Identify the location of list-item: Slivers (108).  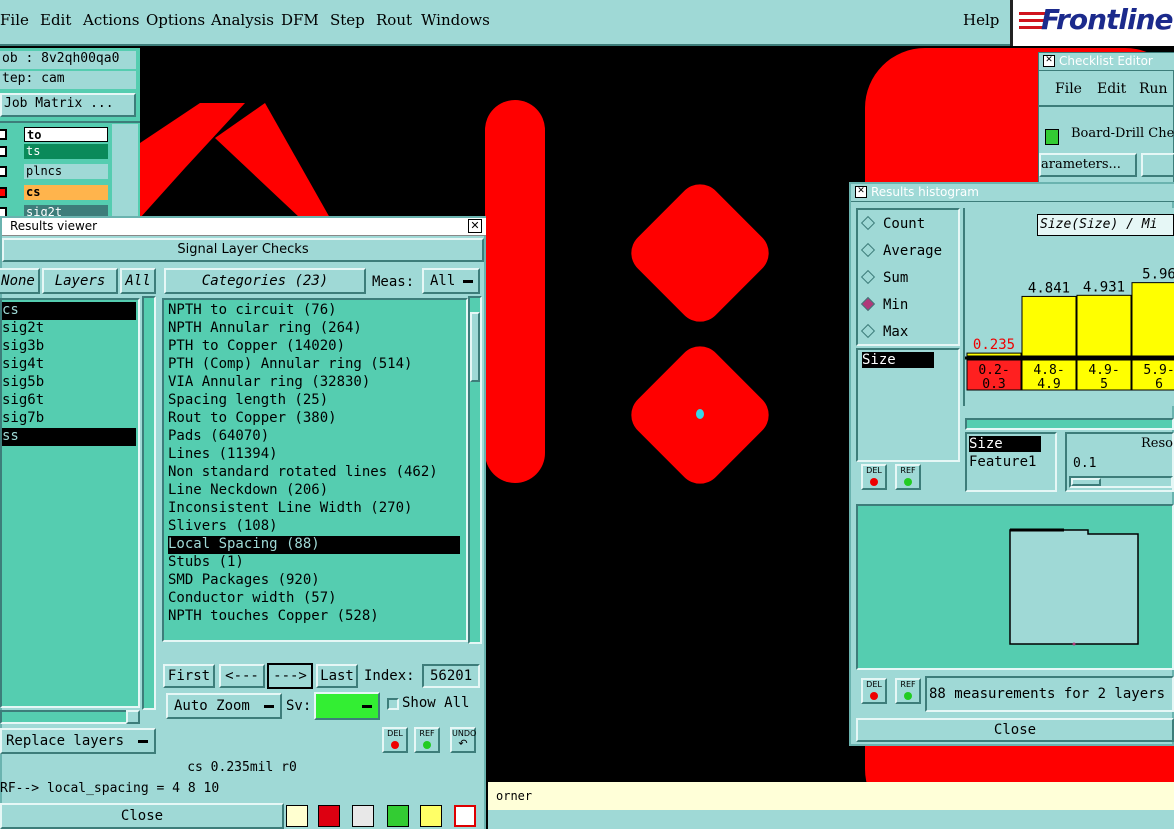
(314, 527).